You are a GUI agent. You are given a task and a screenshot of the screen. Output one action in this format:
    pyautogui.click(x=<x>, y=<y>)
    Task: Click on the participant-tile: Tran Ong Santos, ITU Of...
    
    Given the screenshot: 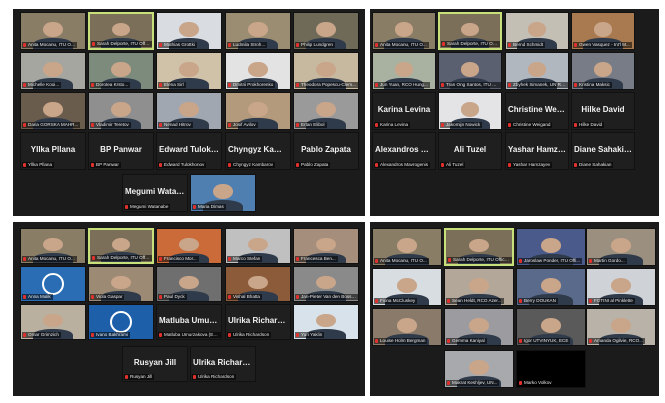 What is the action you would take?
    pyautogui.click(x=470, y=71)
    